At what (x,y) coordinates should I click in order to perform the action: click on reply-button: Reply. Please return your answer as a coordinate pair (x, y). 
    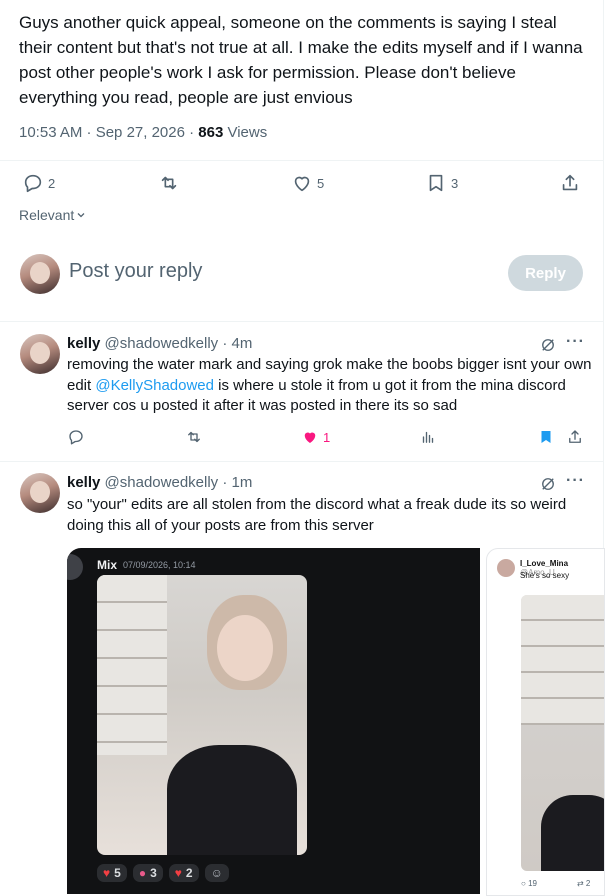
    Looking at the image, I should click on (545, 273).